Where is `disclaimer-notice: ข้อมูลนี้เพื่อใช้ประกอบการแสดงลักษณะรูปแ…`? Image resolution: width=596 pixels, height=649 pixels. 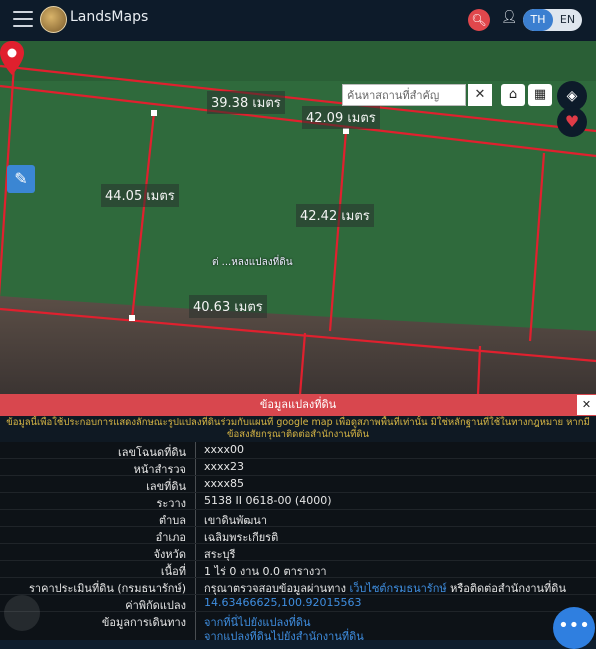 disclaimer-notice: ข้อมูลนี้เพื่อใช้ประกอบการแสดงลักษณะรูปแ… is located at coordinates (298, 429).